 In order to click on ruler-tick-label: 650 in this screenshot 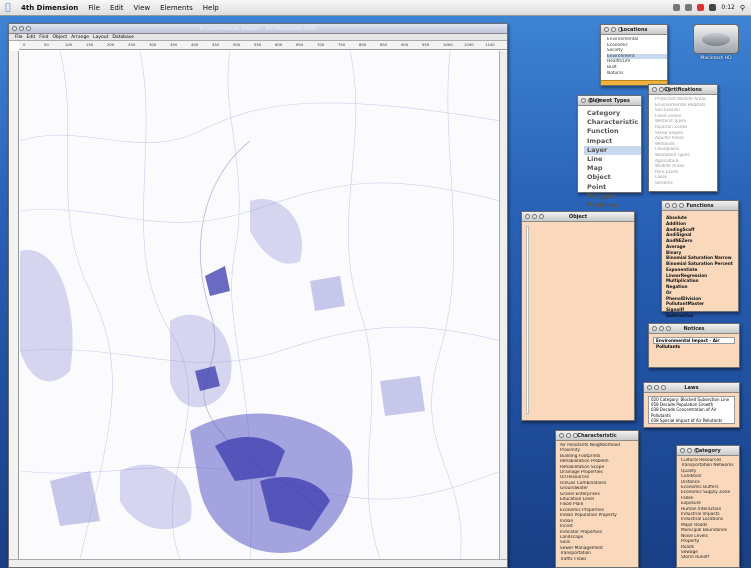, I will do `click(300, 44)`.